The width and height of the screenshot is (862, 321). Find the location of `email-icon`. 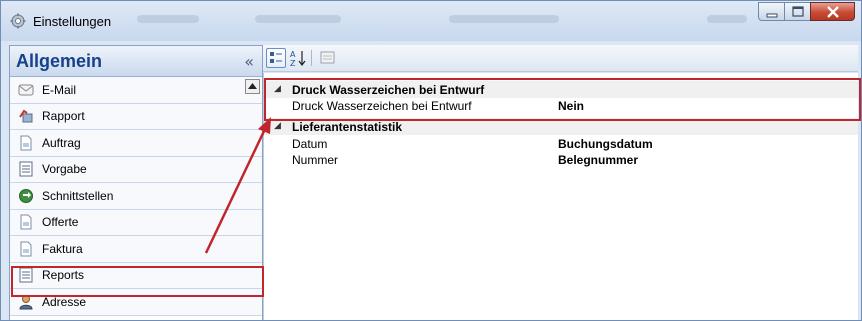

email-icon is located at coordinates (26, 90).